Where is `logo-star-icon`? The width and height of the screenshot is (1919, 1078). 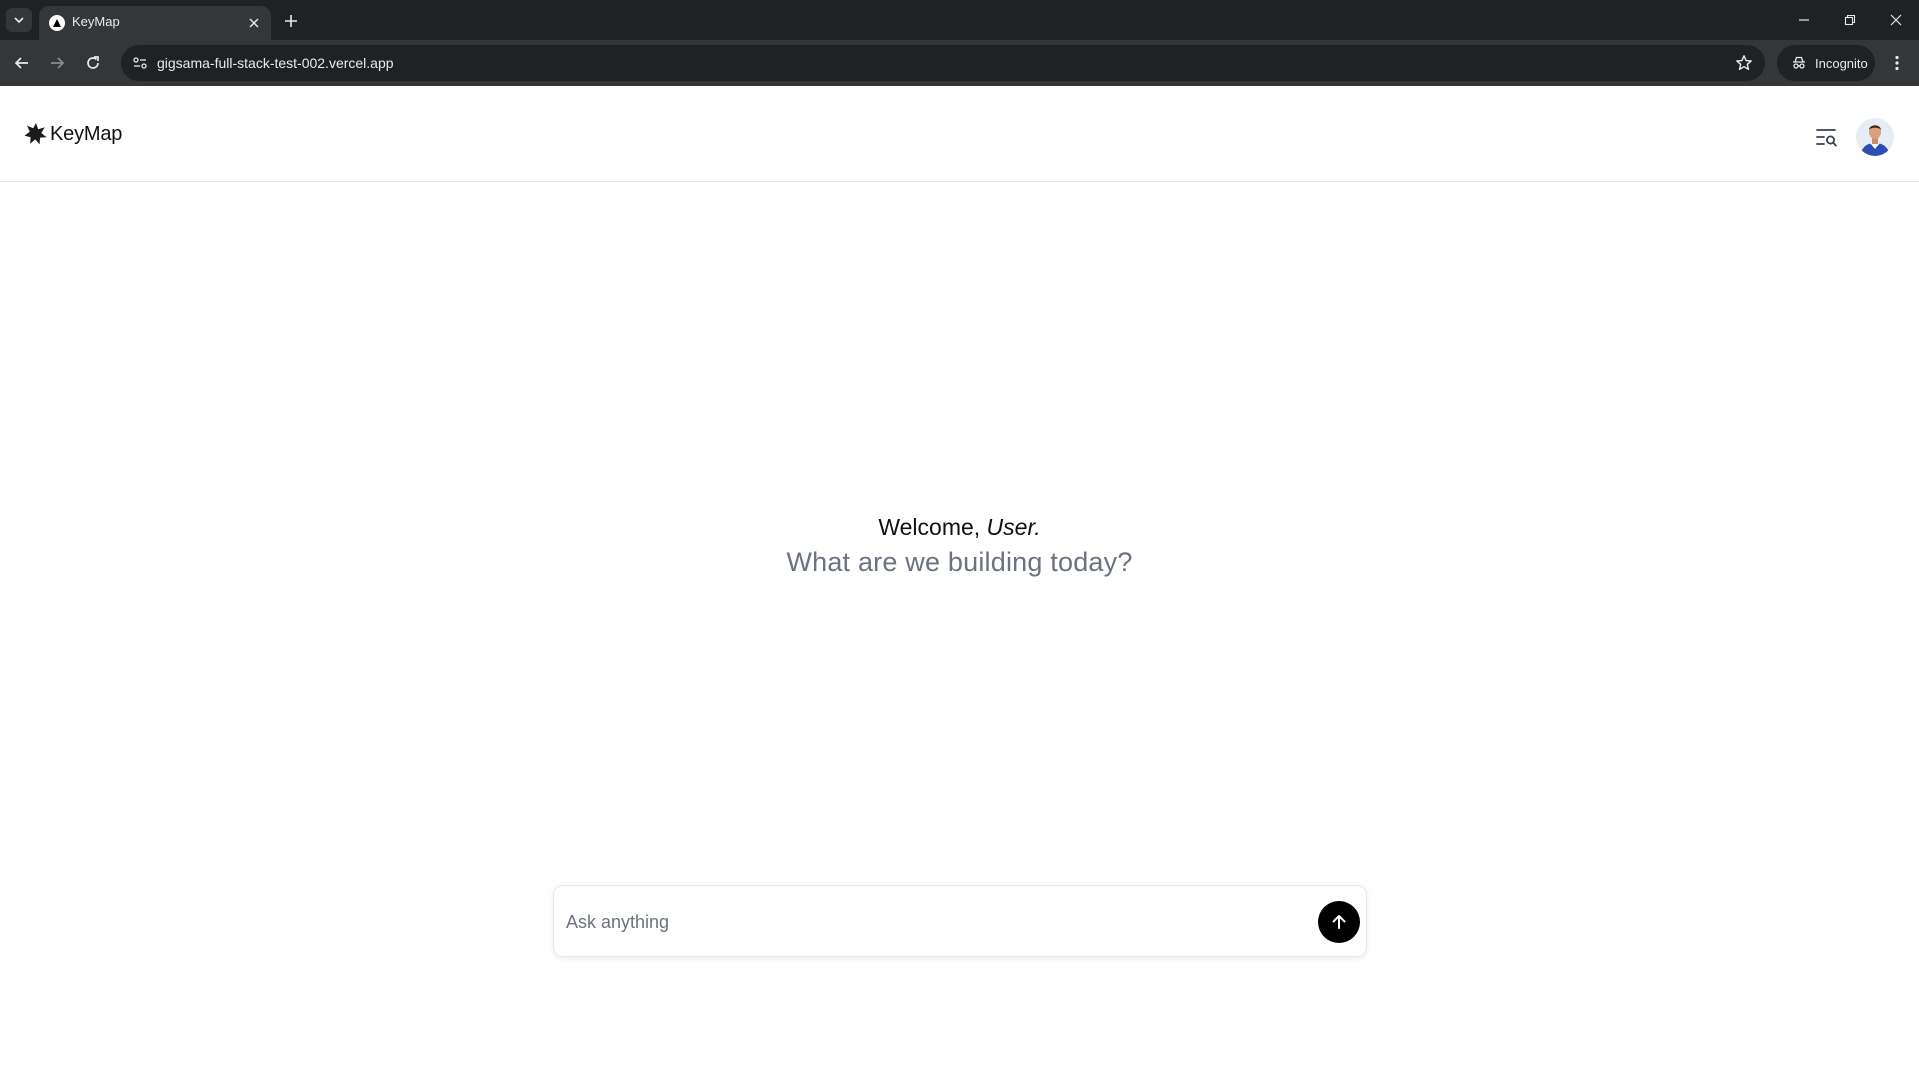
logo-star-icon is located at coordinates (35, 134).